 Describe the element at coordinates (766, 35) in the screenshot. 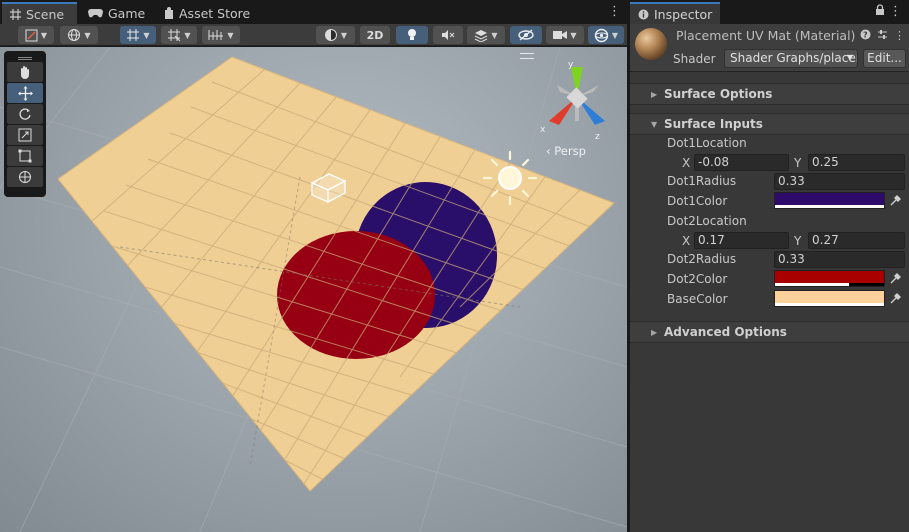

I see `material-title: Placement UV Mat (Material)` at that location.